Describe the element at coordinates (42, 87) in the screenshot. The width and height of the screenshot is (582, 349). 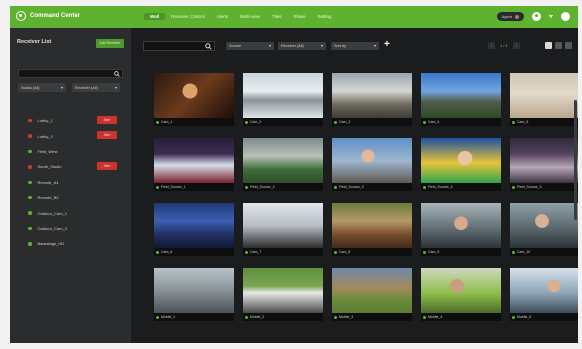
I see `status-filter-select: Status (All)` at that location.